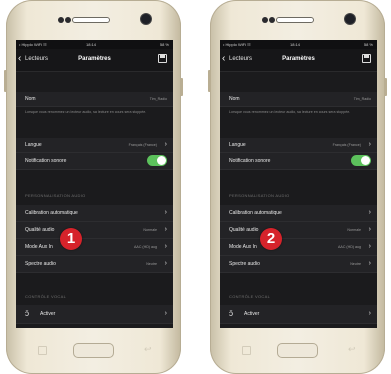 Image resolution: width=391 pixels, height=374 pixels. What do you see at coordinates (271, 239) in the screenshot?
I see `step-badge: 2` at bounding box center [271, 239].